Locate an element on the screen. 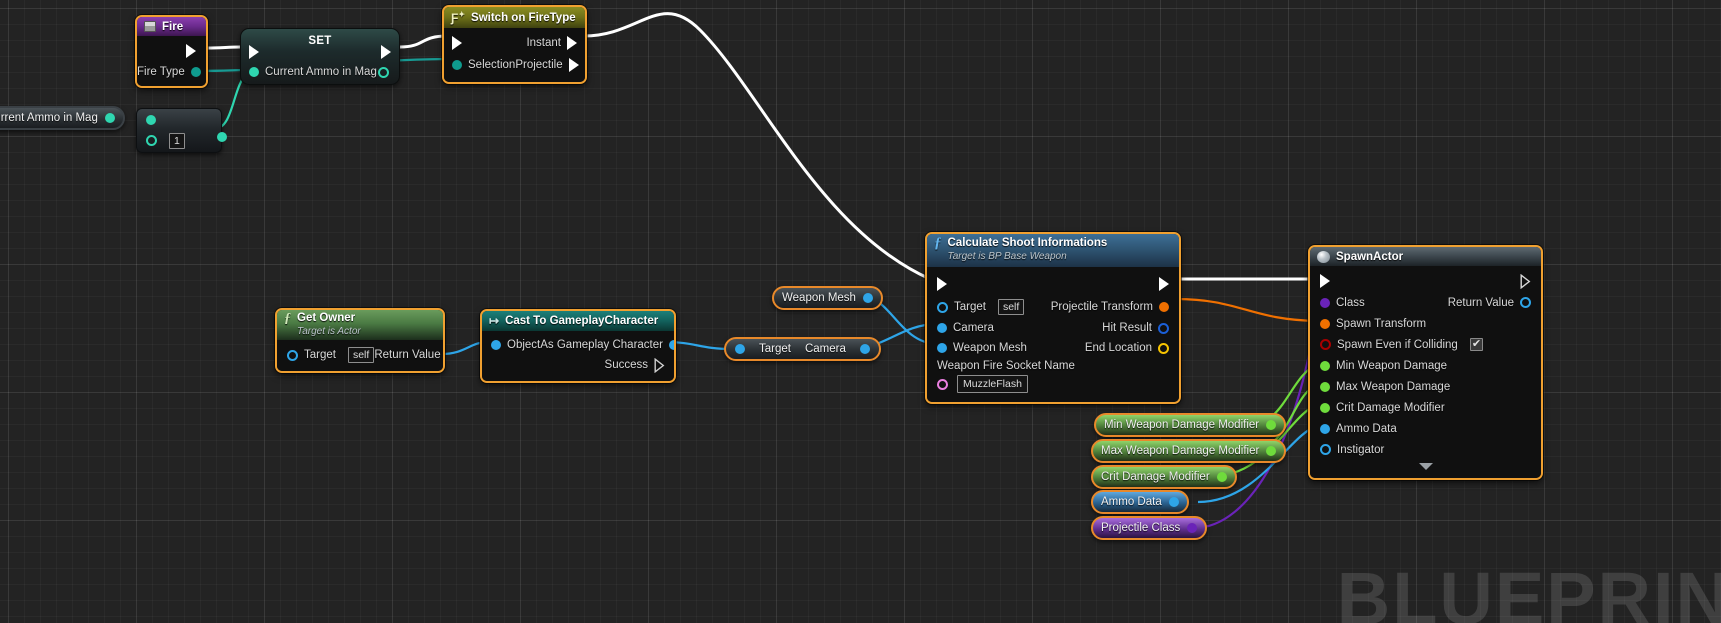  row-weapon-mesh: Weapon Mesh End Location is located at coordinates (1053, 348).